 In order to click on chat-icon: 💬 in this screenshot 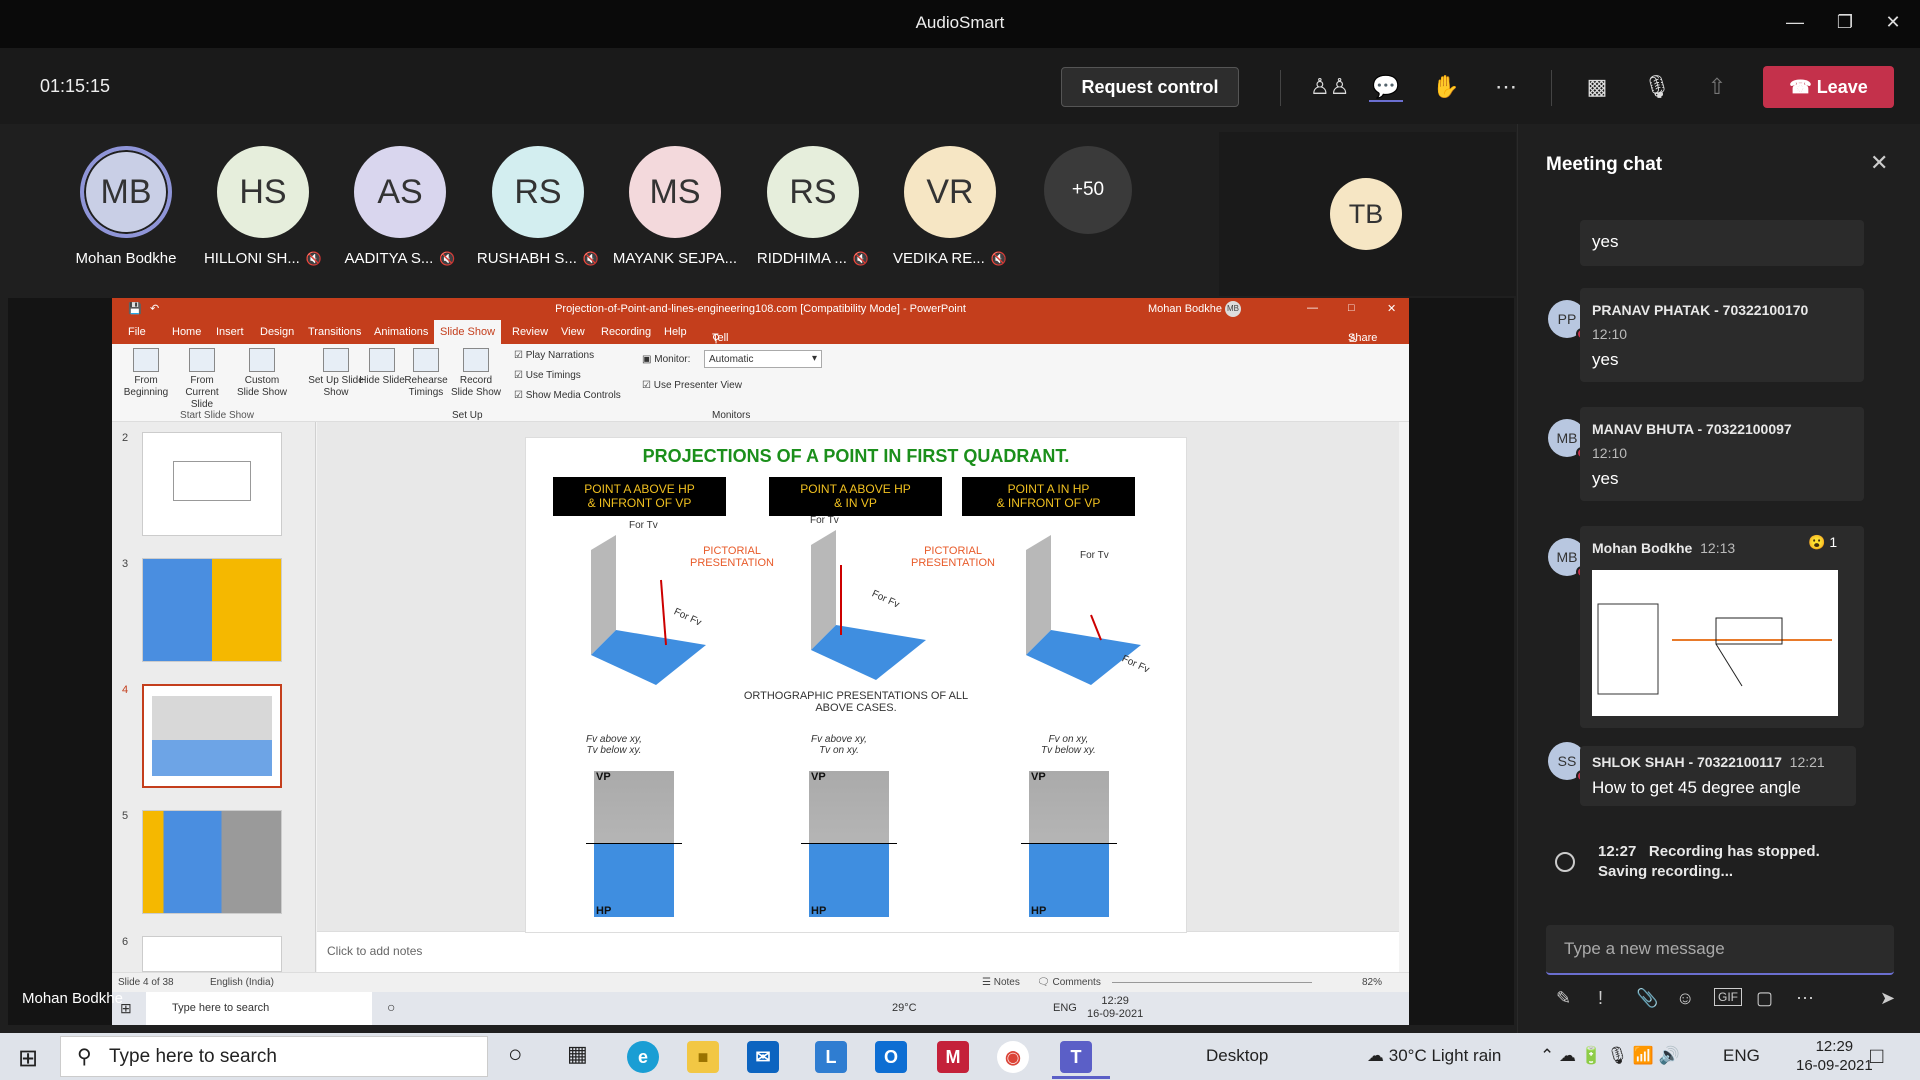, I will do `click(1386, 87)`.